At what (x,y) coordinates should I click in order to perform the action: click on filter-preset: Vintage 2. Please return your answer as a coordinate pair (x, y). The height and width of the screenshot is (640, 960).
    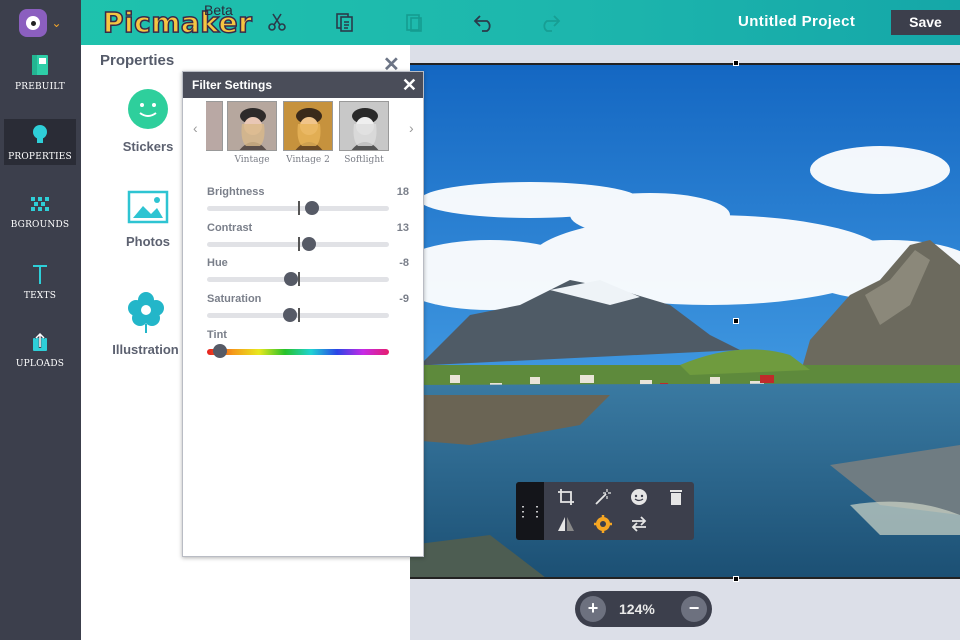
    Looking at the image, I should click on (308, 133).